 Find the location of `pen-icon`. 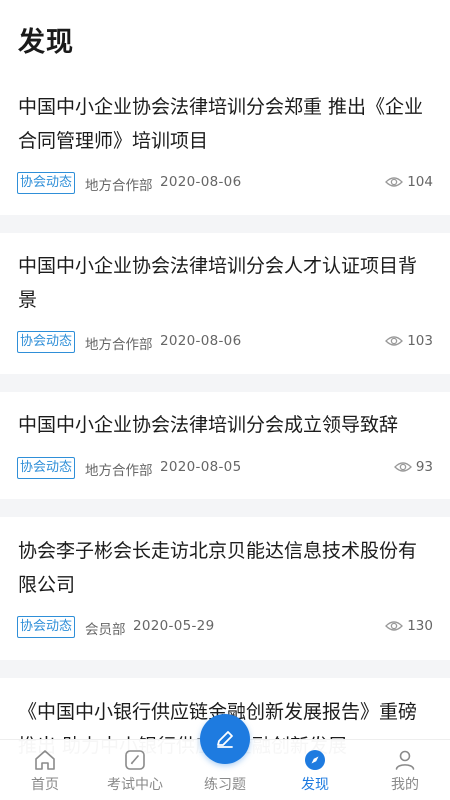

pen-icon is located at coordinates (225, 739).